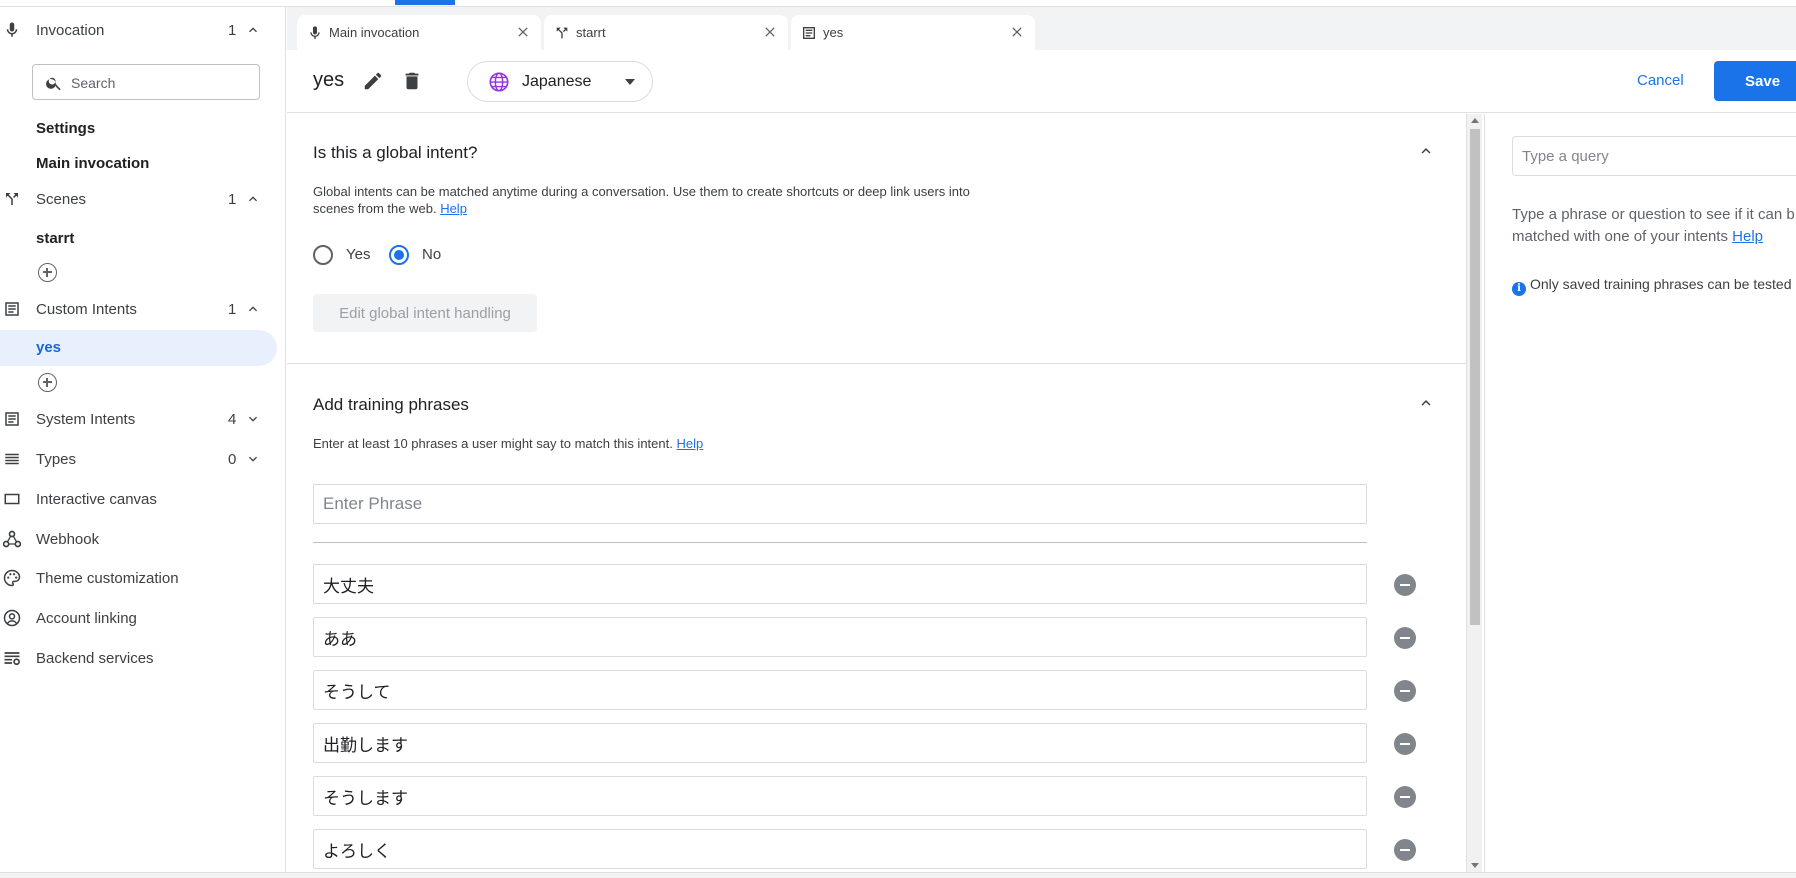  Describe the element at coordinates (143, 30) in the screenshot. I see `sidebar-section-invocation: Invocation 1` at that location.